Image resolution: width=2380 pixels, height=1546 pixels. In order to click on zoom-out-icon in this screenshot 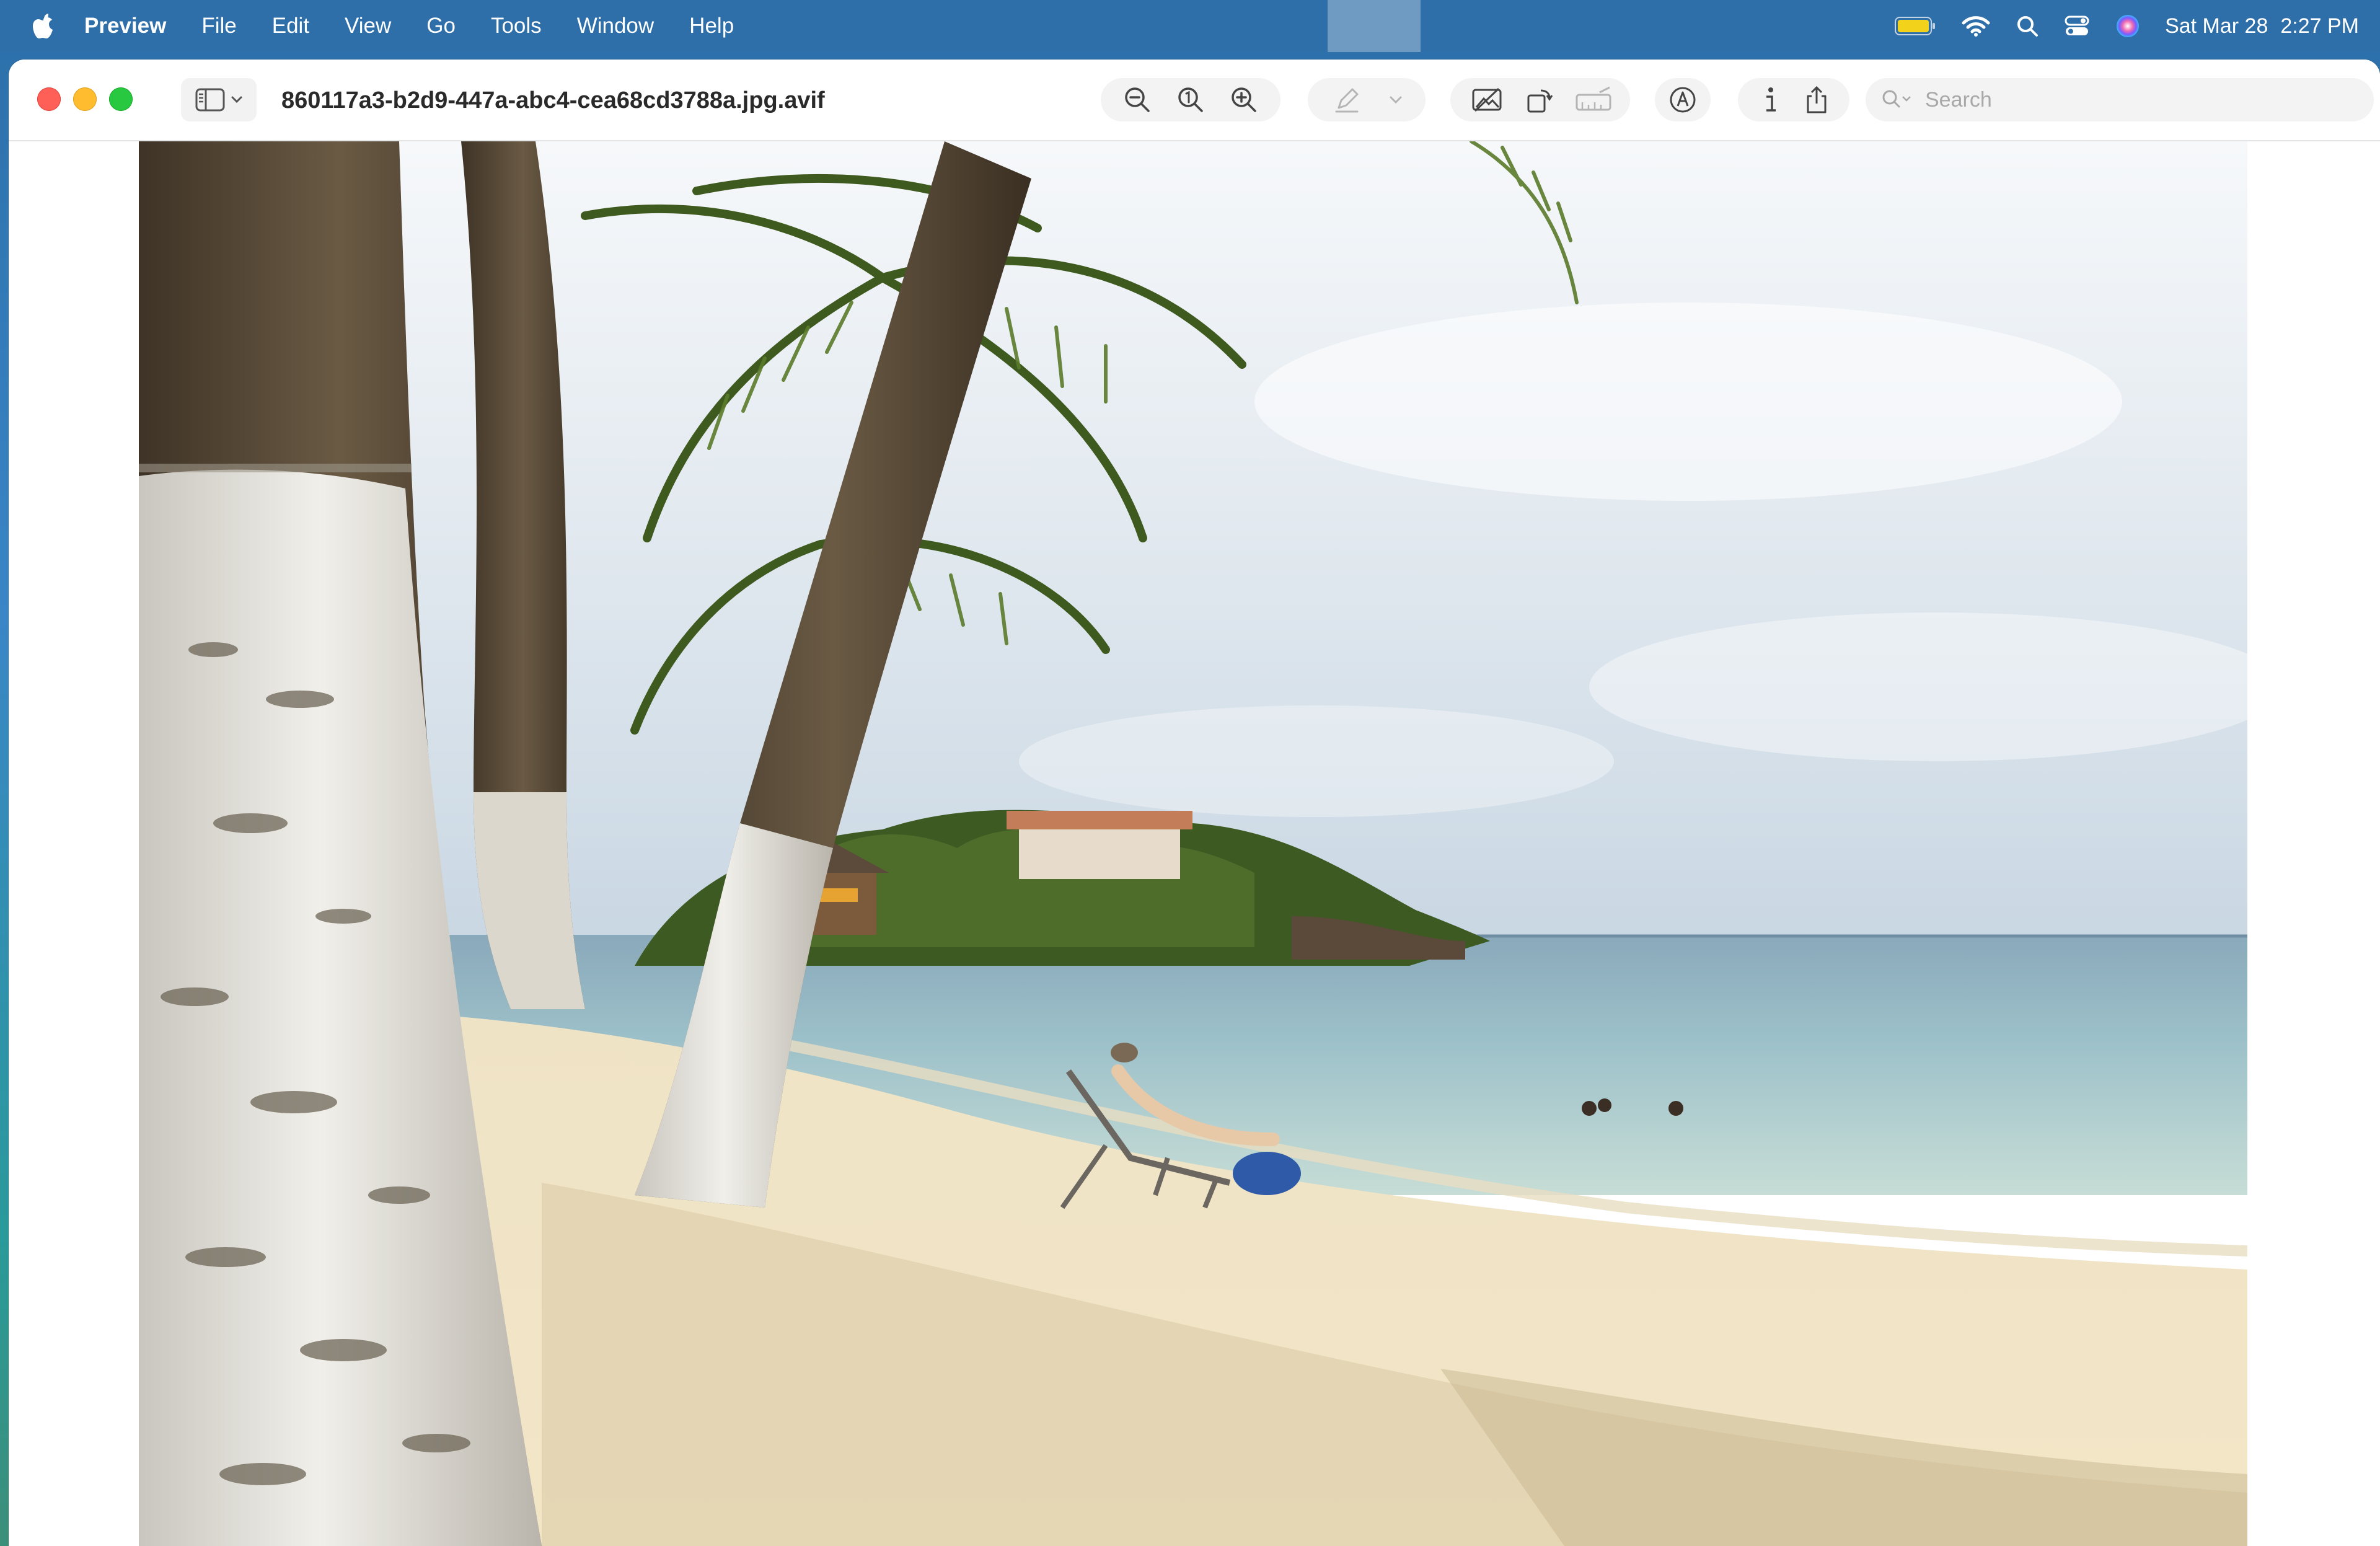, I will do `click(1137, 99)`.